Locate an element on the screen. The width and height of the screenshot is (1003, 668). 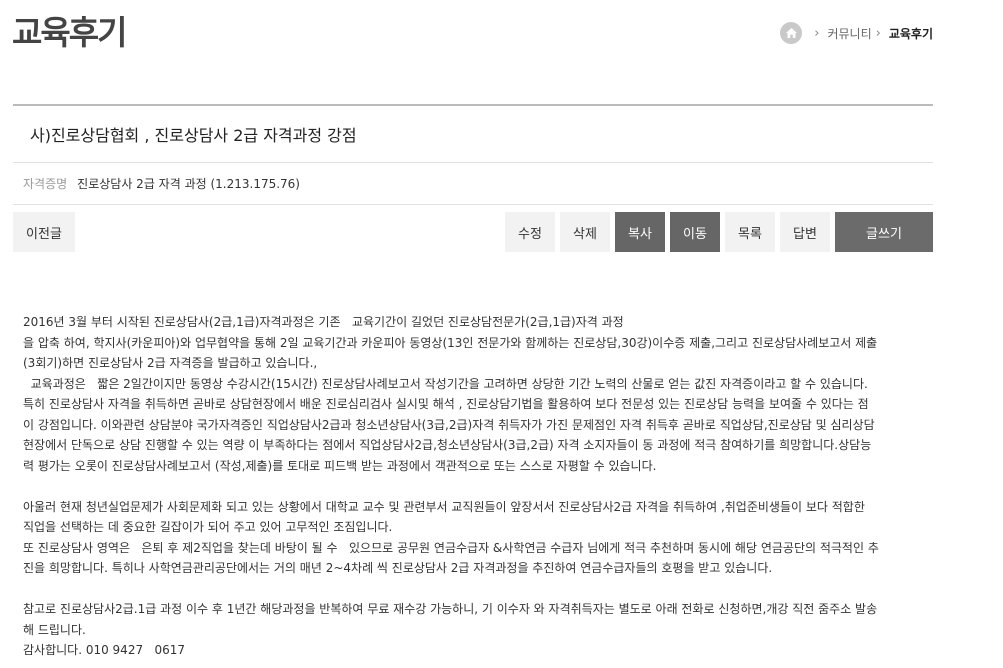
content-line: 직업을 선택하는 데 중요한 길잡이가 되어 주고 있어 고무적인 조짐입니다. is located at coordinates (208, 527).